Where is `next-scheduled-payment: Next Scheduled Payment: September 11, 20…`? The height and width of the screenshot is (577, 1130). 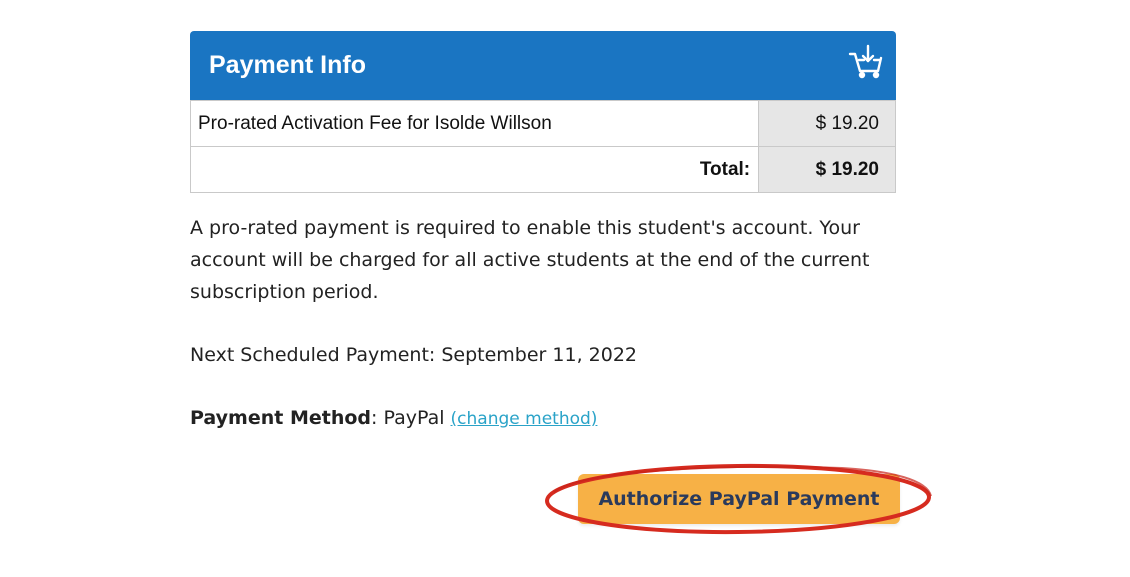 next-scheduled-payment: Next Scheduled Payment: September 11, 20… is located at coordinates (414, 355).